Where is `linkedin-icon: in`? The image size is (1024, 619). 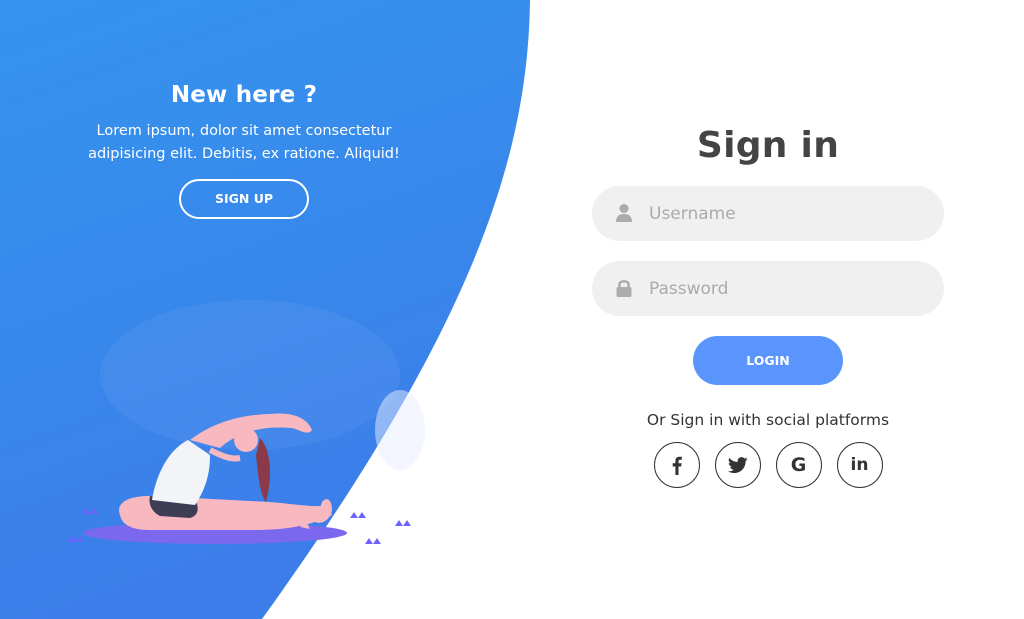
linkedin-icon: in is located at coordinates (859, 465).